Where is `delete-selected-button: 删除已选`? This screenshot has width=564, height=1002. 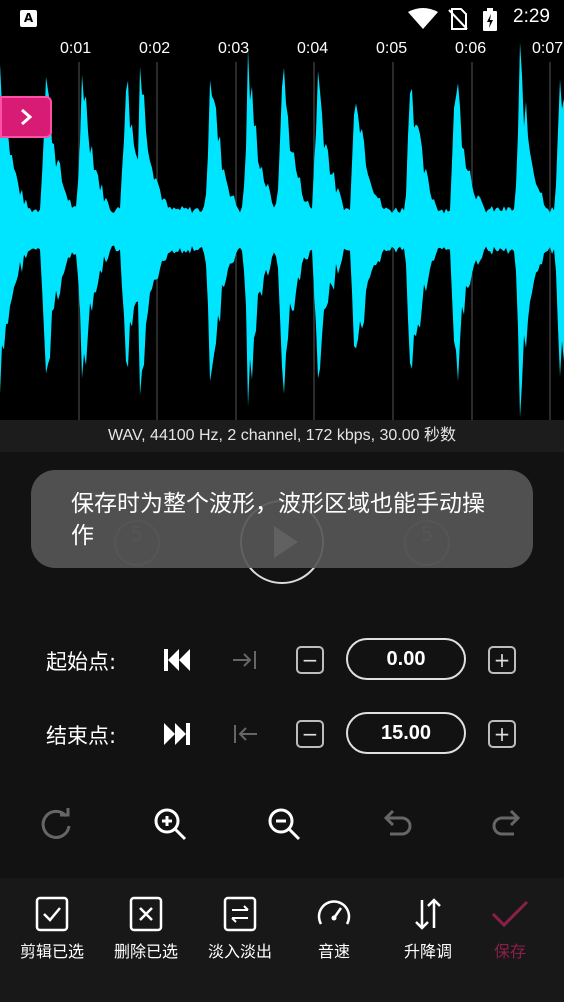
delete-selected-button: 删除已选 is located at coordinates (146, 929).